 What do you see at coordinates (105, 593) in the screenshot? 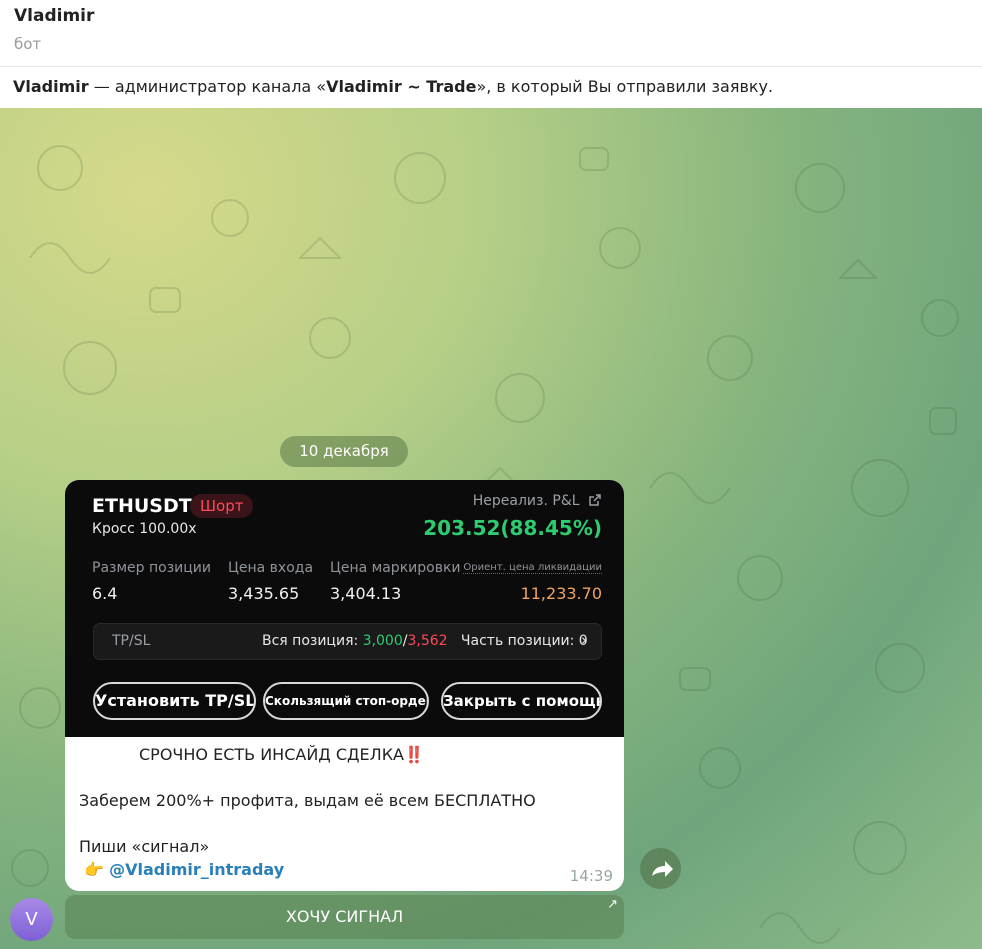
I see `size-value: 6.4` at bounding box center [105, 593].